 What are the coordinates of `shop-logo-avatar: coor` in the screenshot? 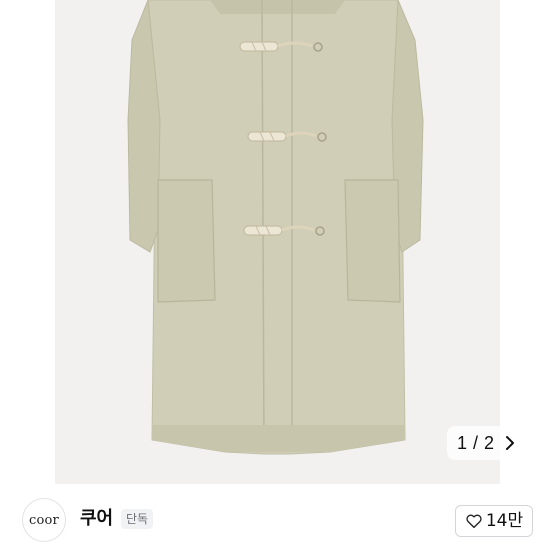 It's located at (44, 520).